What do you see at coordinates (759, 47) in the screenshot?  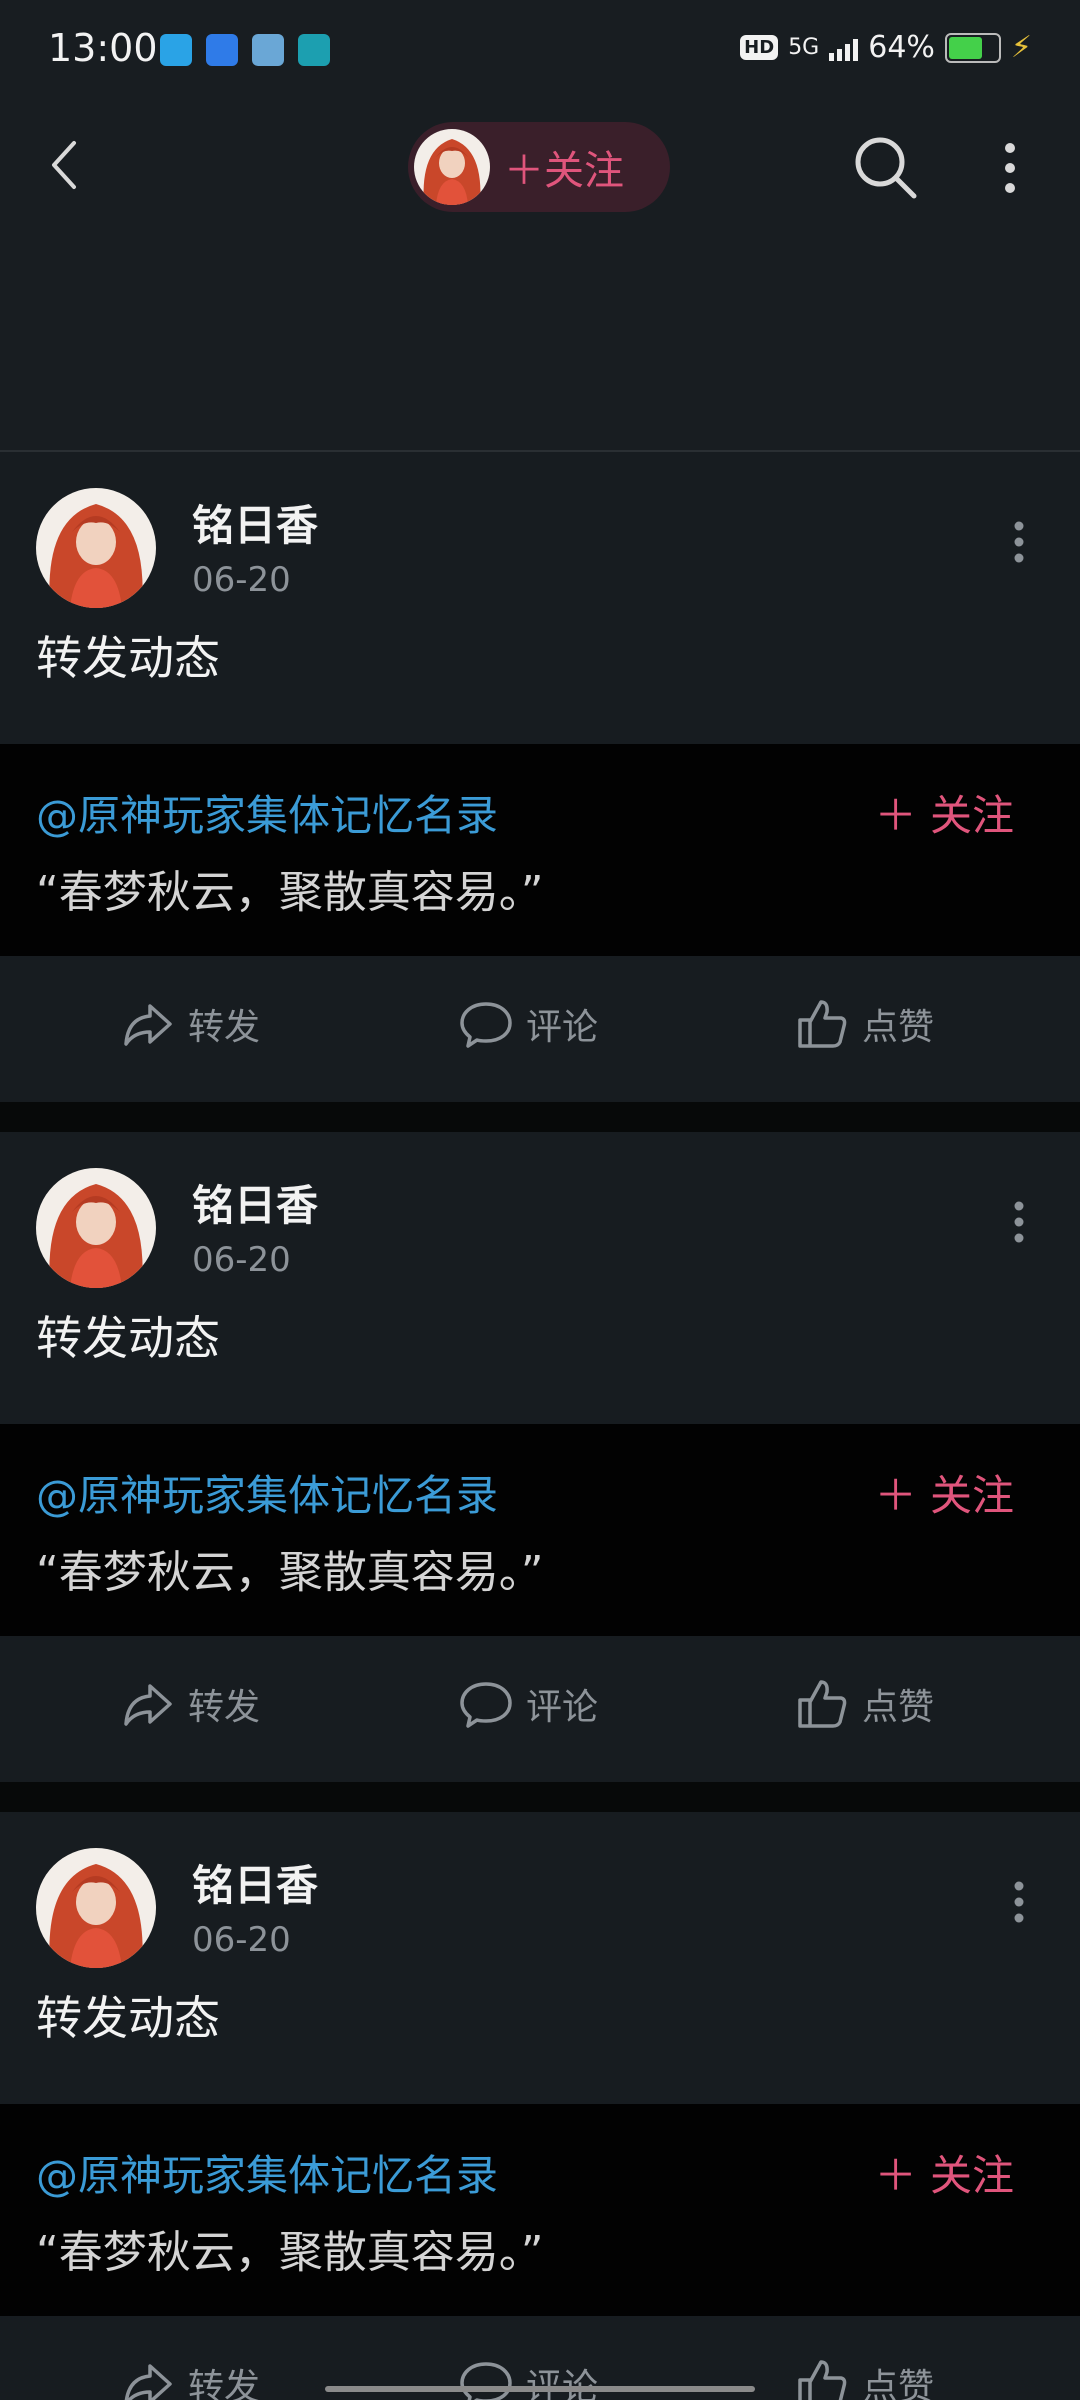 I see `hd-icon: HD` at bounding box center [759, 47].